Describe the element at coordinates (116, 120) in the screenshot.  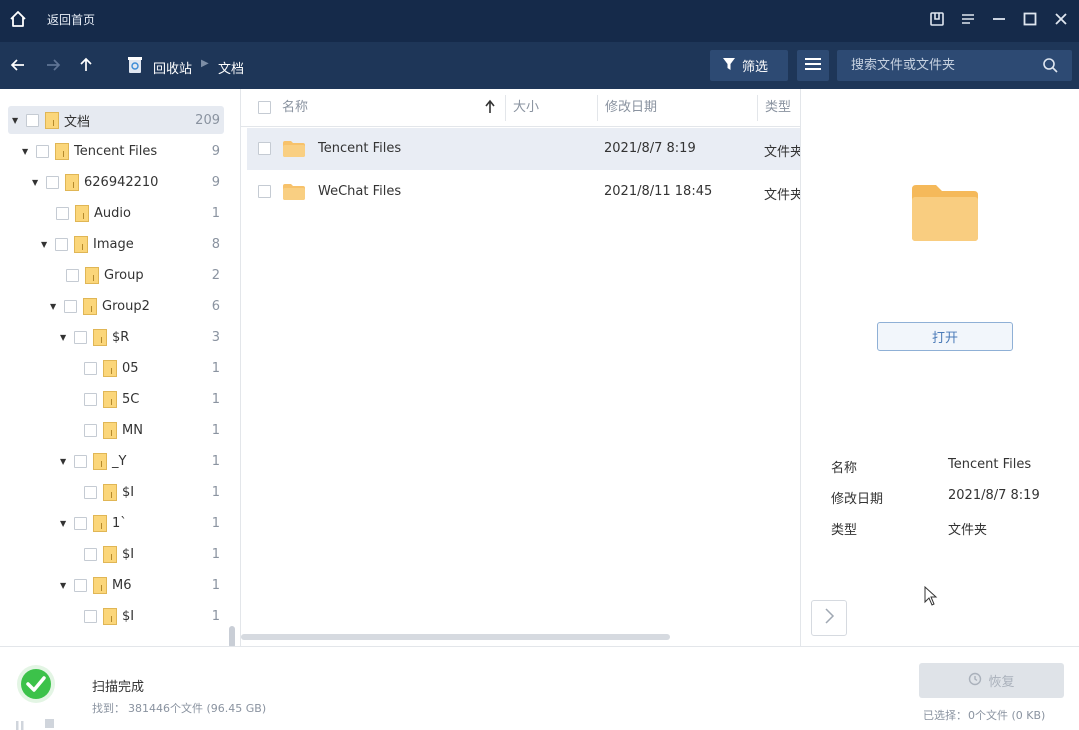
I see `tree-item: ▼ 文档 209` at that location.